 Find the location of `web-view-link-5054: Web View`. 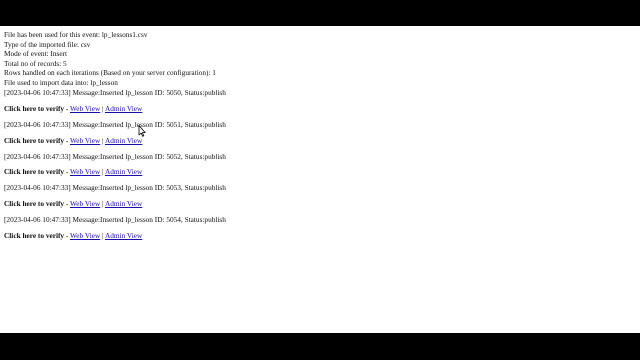

web-view-link-5054: Web View is located at coordinates (85, 235).